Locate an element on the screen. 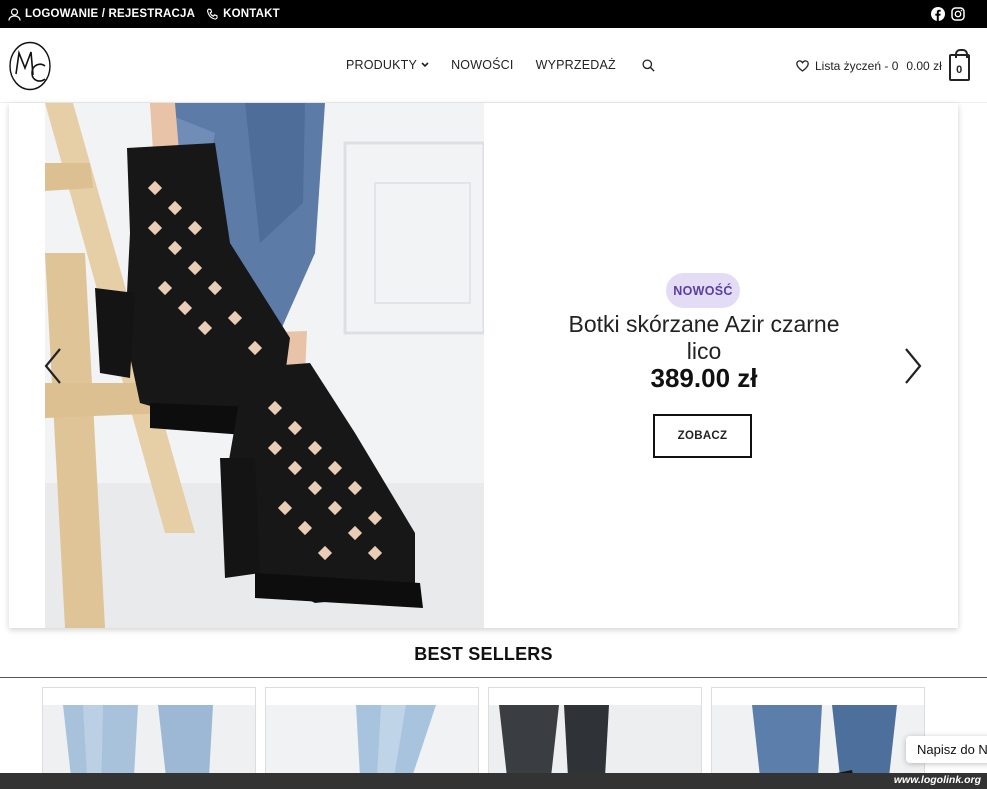  nav-item-wyprzedaz: WYPRZEDAŻ is located at coordinates (576, 65).